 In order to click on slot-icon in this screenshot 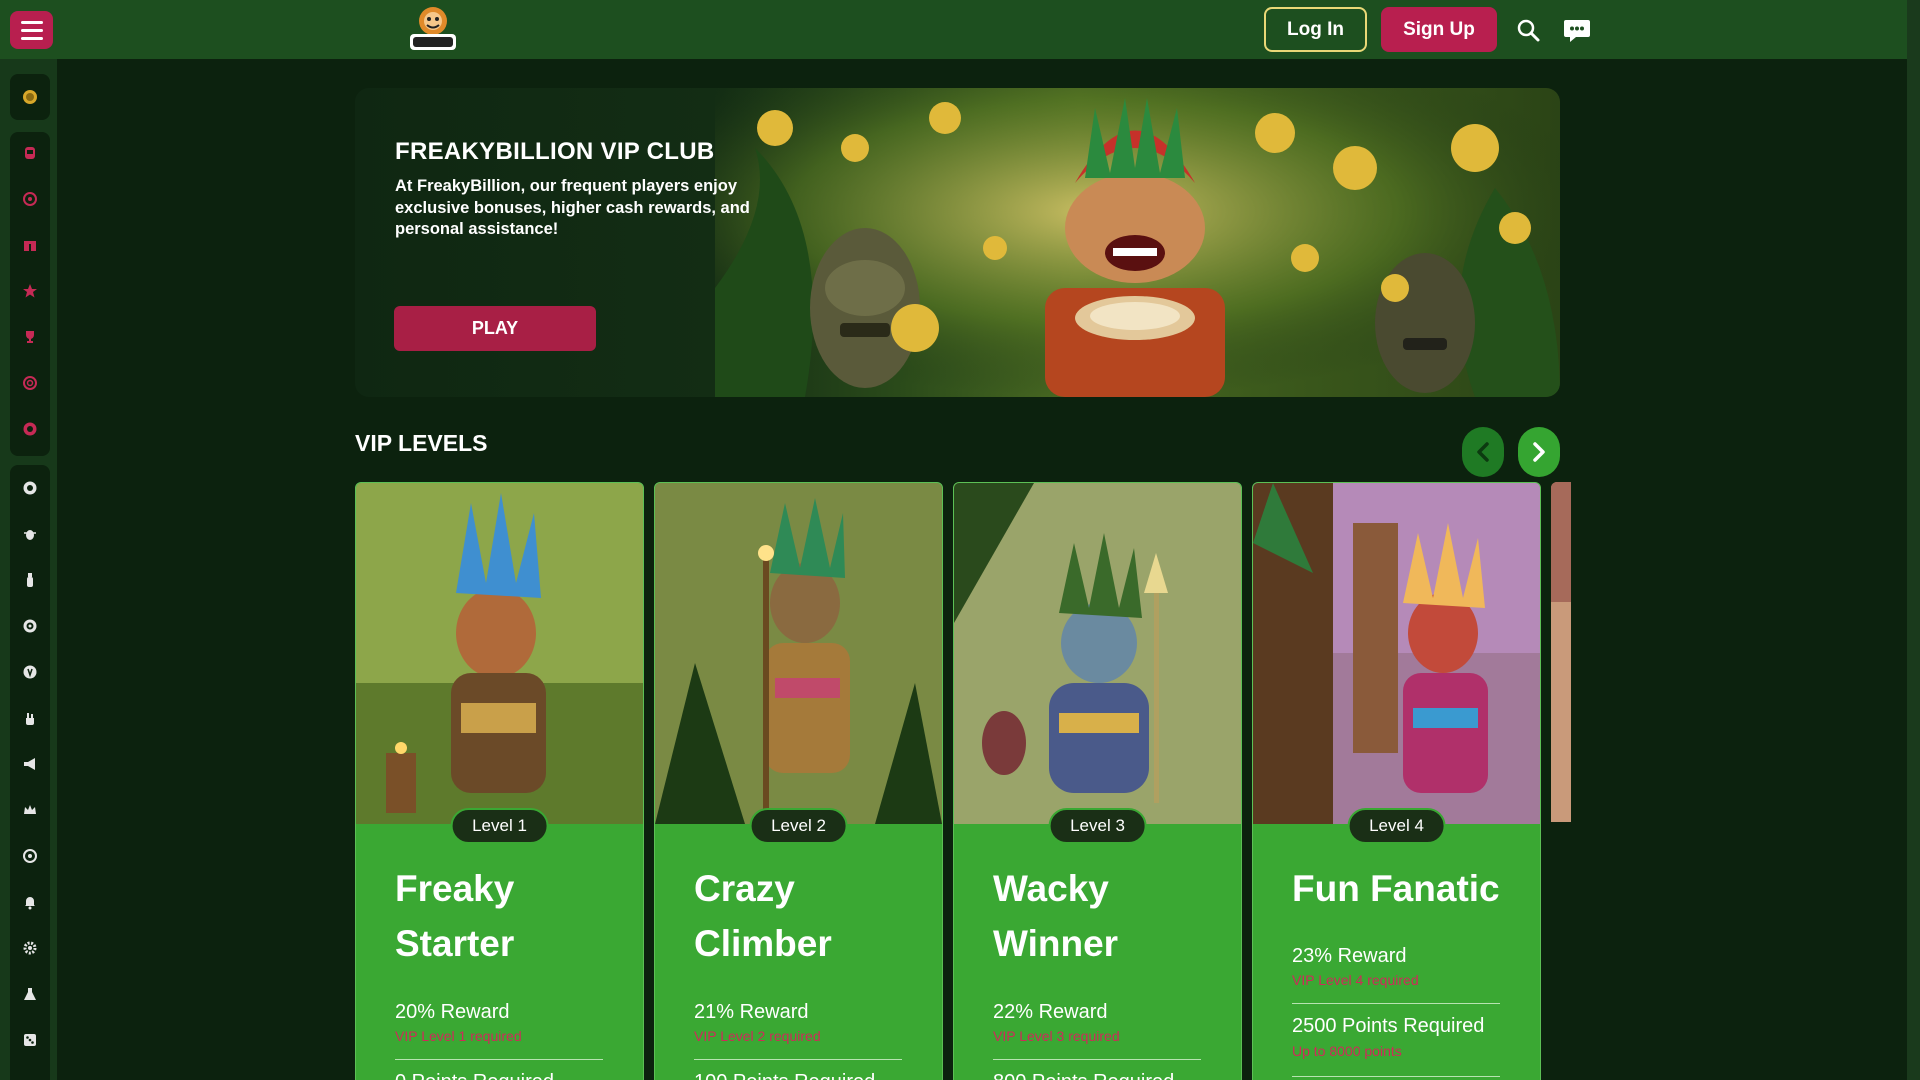, I will do `click(30, 153)`.